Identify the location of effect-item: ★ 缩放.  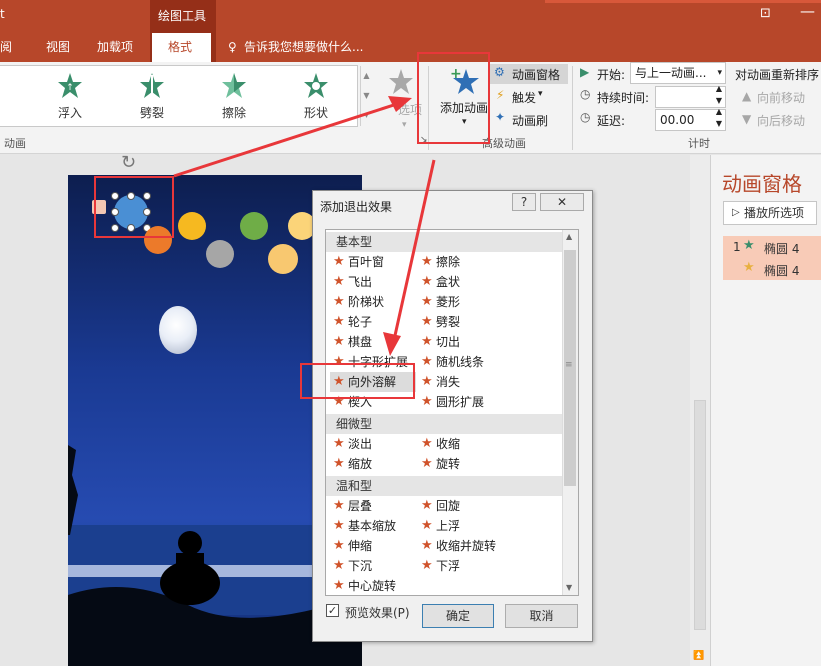
(351, 464).